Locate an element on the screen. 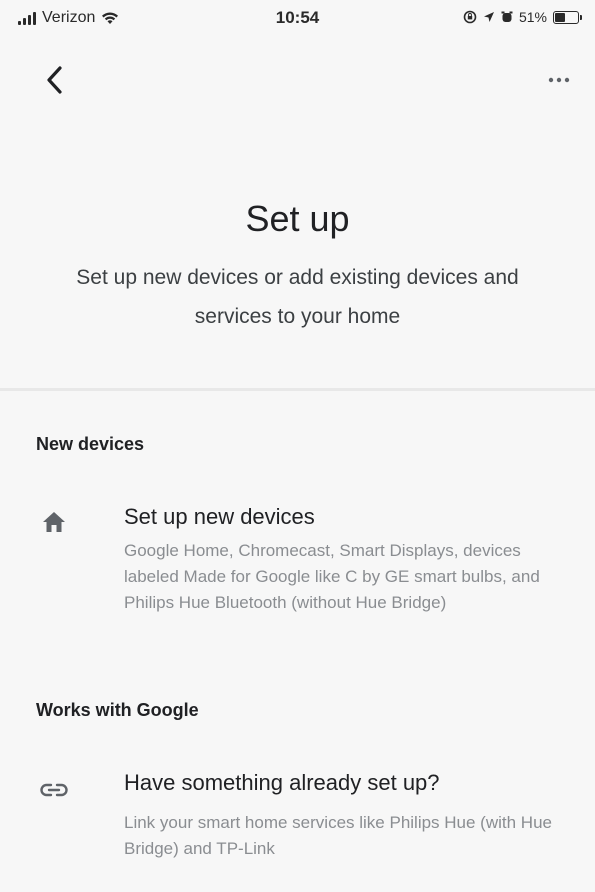 This screenshot has height=892, width=595. item-title: Have something already set up? is located at coordinates (282, 782).